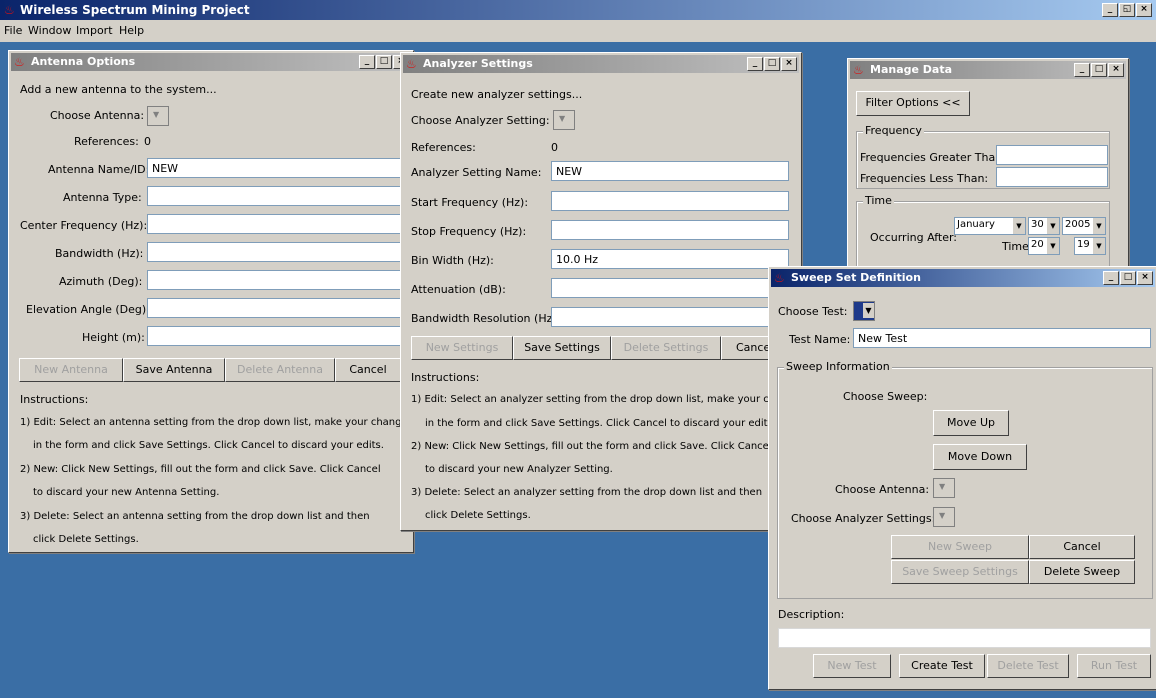 The width and height of the screenshot is (1156, 698). What do you see at coordinates (158, 116) in the screenshot?
I see `choose-antenna-dropdown` at bounding box center [158, 116].